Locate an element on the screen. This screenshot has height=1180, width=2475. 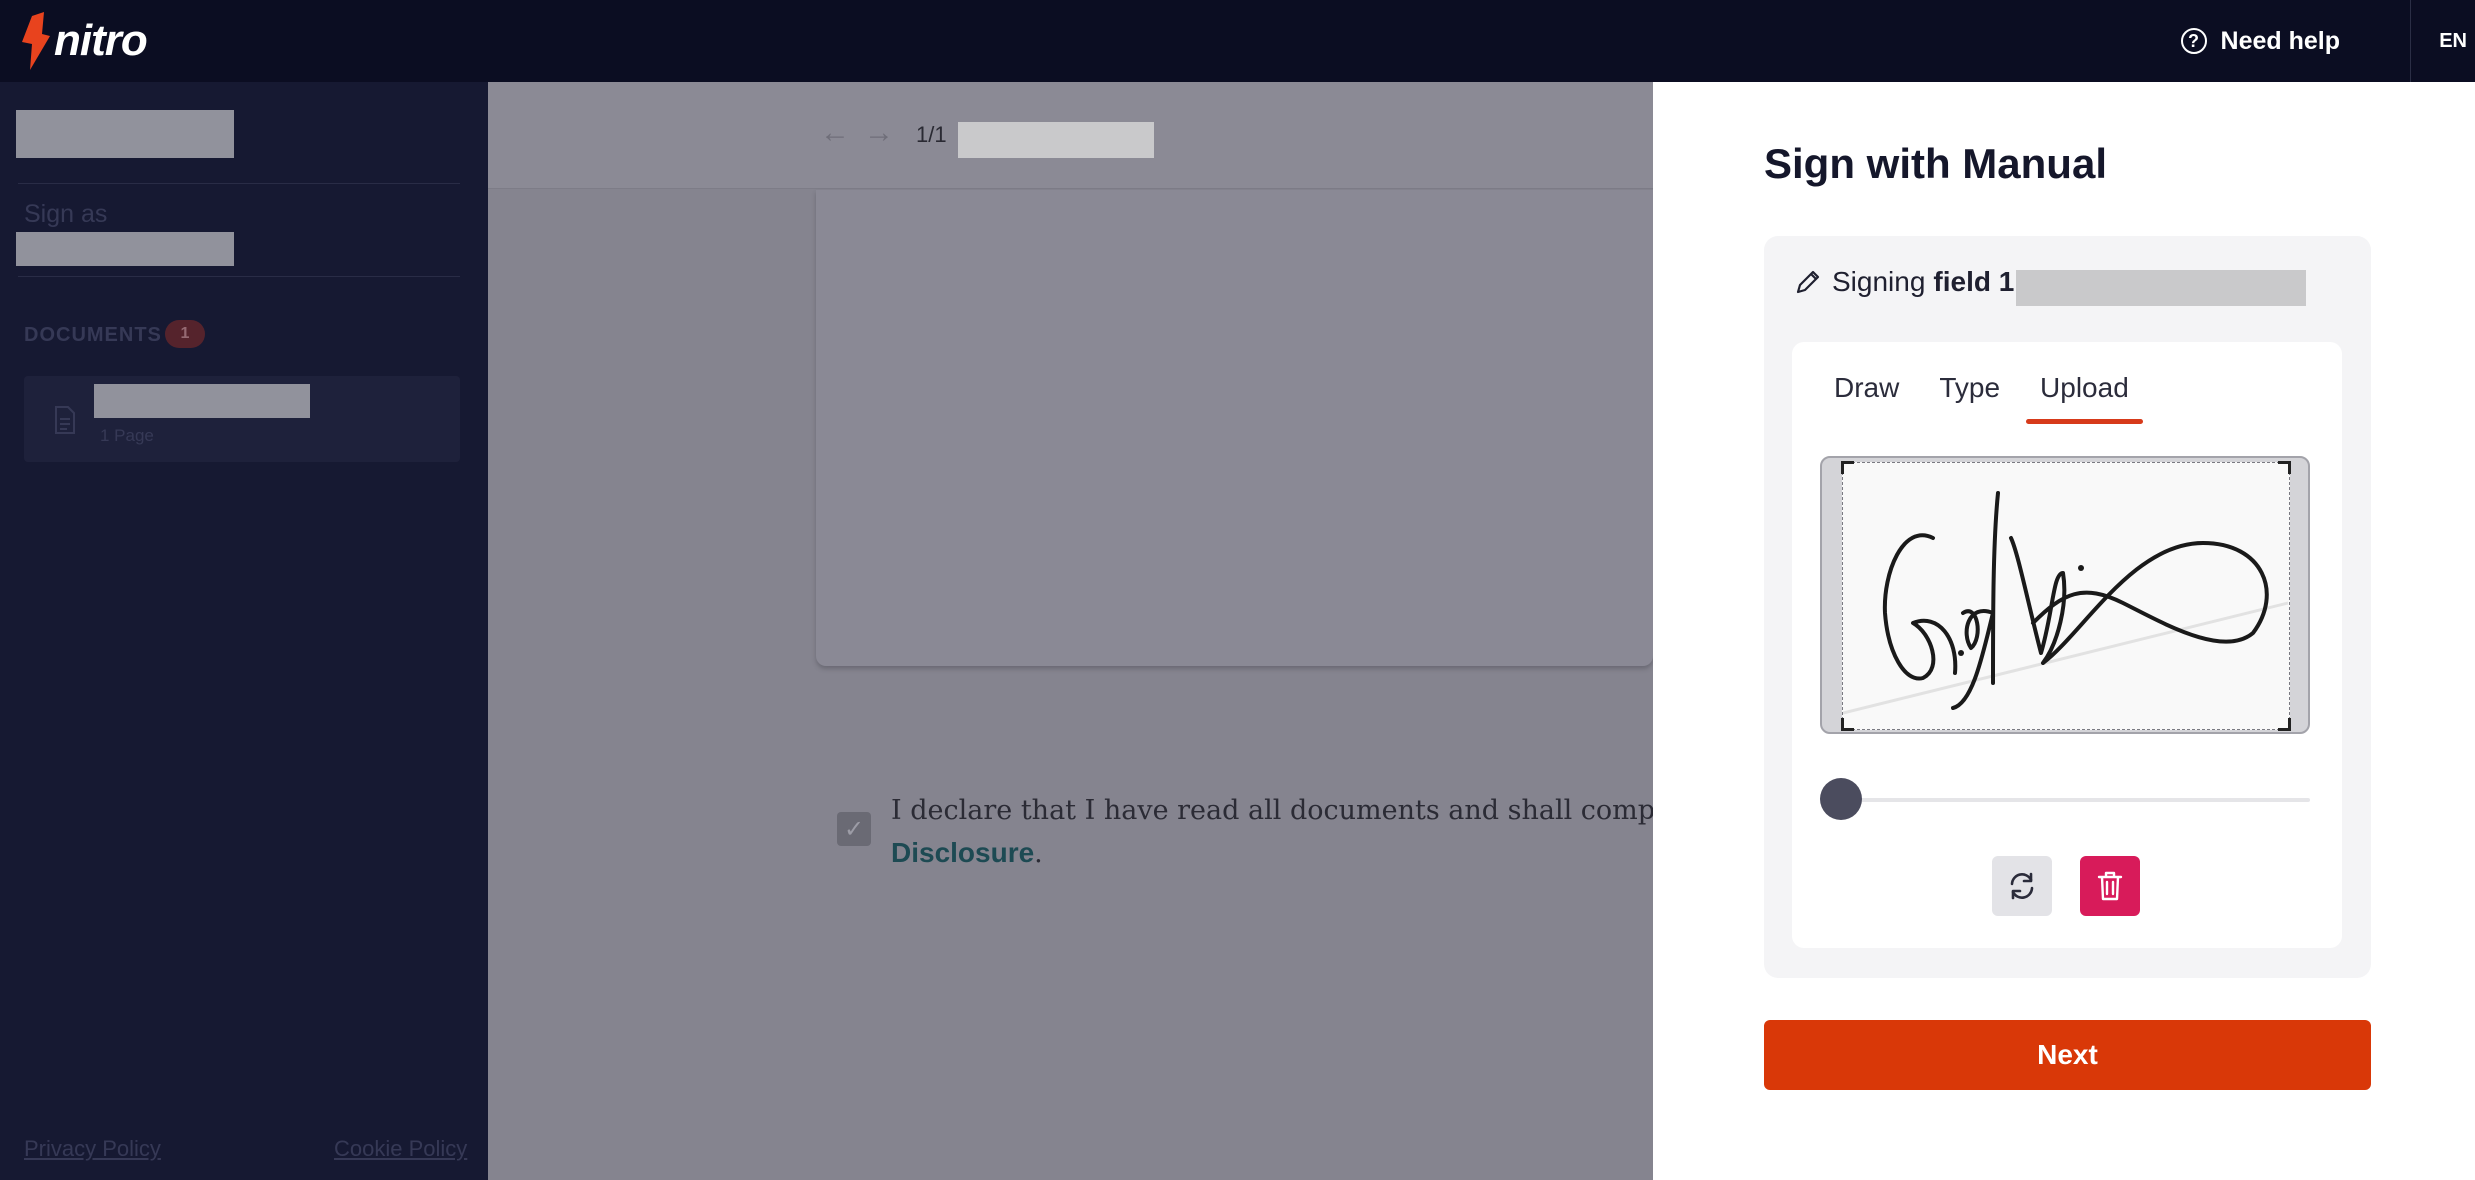
size-slider-track is located at coordinates (2073, 800).